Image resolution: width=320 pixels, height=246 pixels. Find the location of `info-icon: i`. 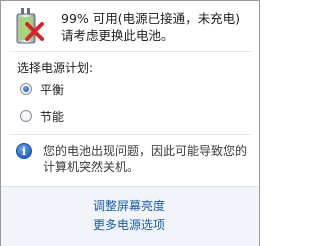

info-icon: i is located at coordinates (24, 151).